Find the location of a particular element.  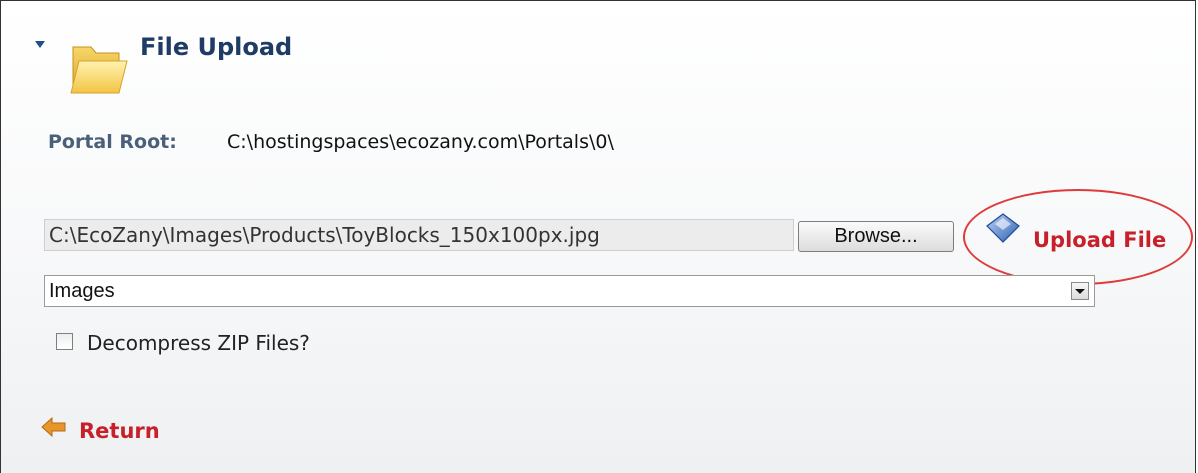

portal-root-path: C:\hostingspaces\ecozany.com\Portals\0\ is located at coordinates (420, 142).